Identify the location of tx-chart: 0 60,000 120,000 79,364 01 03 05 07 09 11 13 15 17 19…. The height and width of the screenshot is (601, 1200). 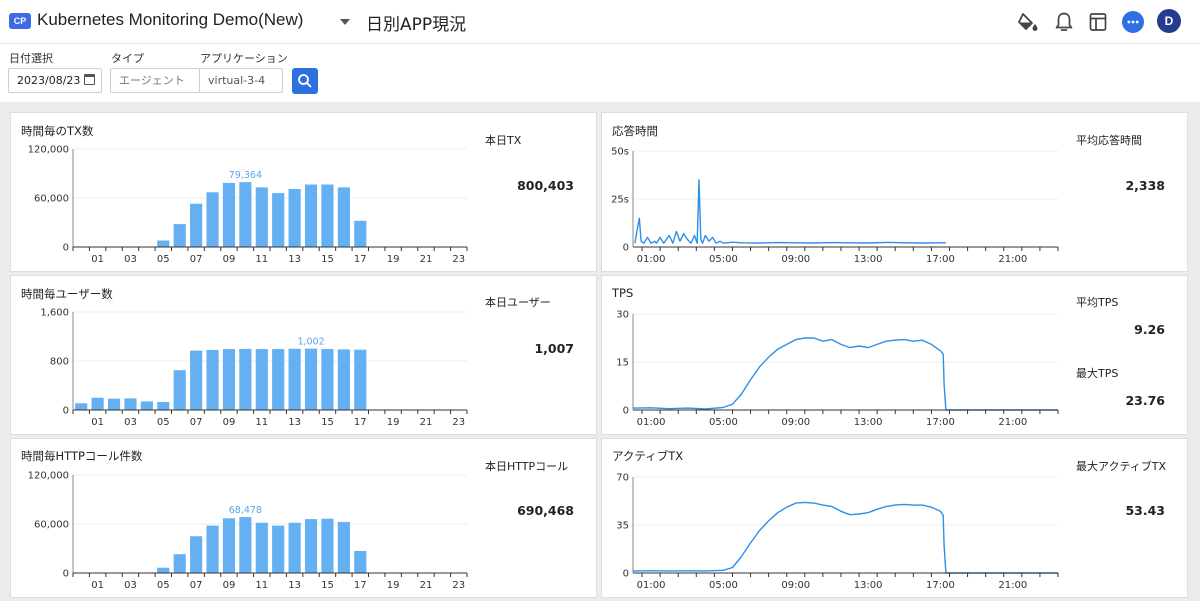
(248, 205).